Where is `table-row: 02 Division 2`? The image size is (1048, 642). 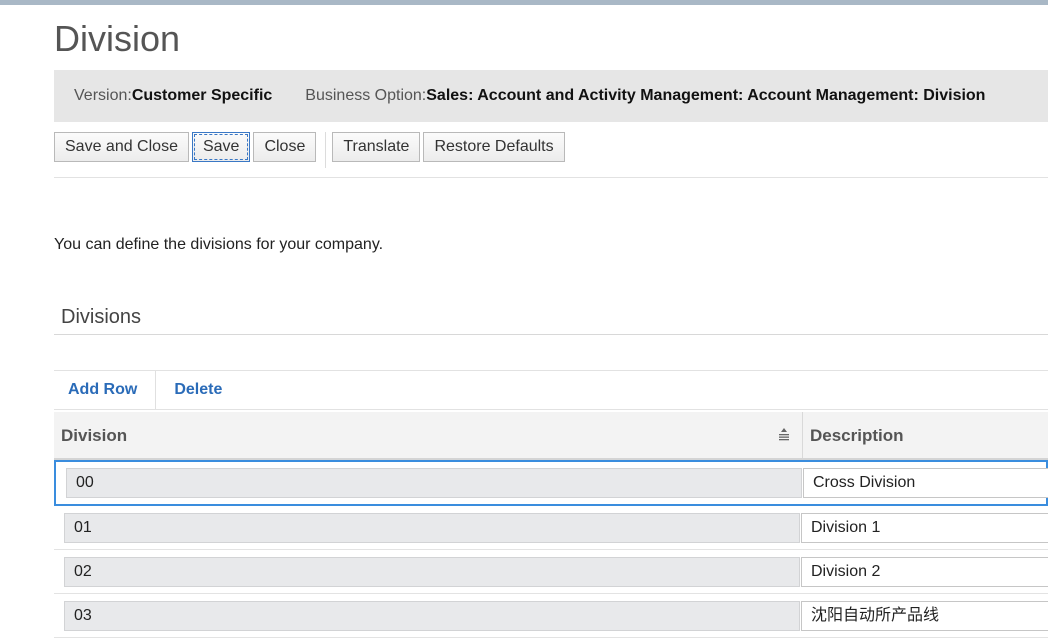 table-row: 02 Division 2 is located at coordinates (551, 572).